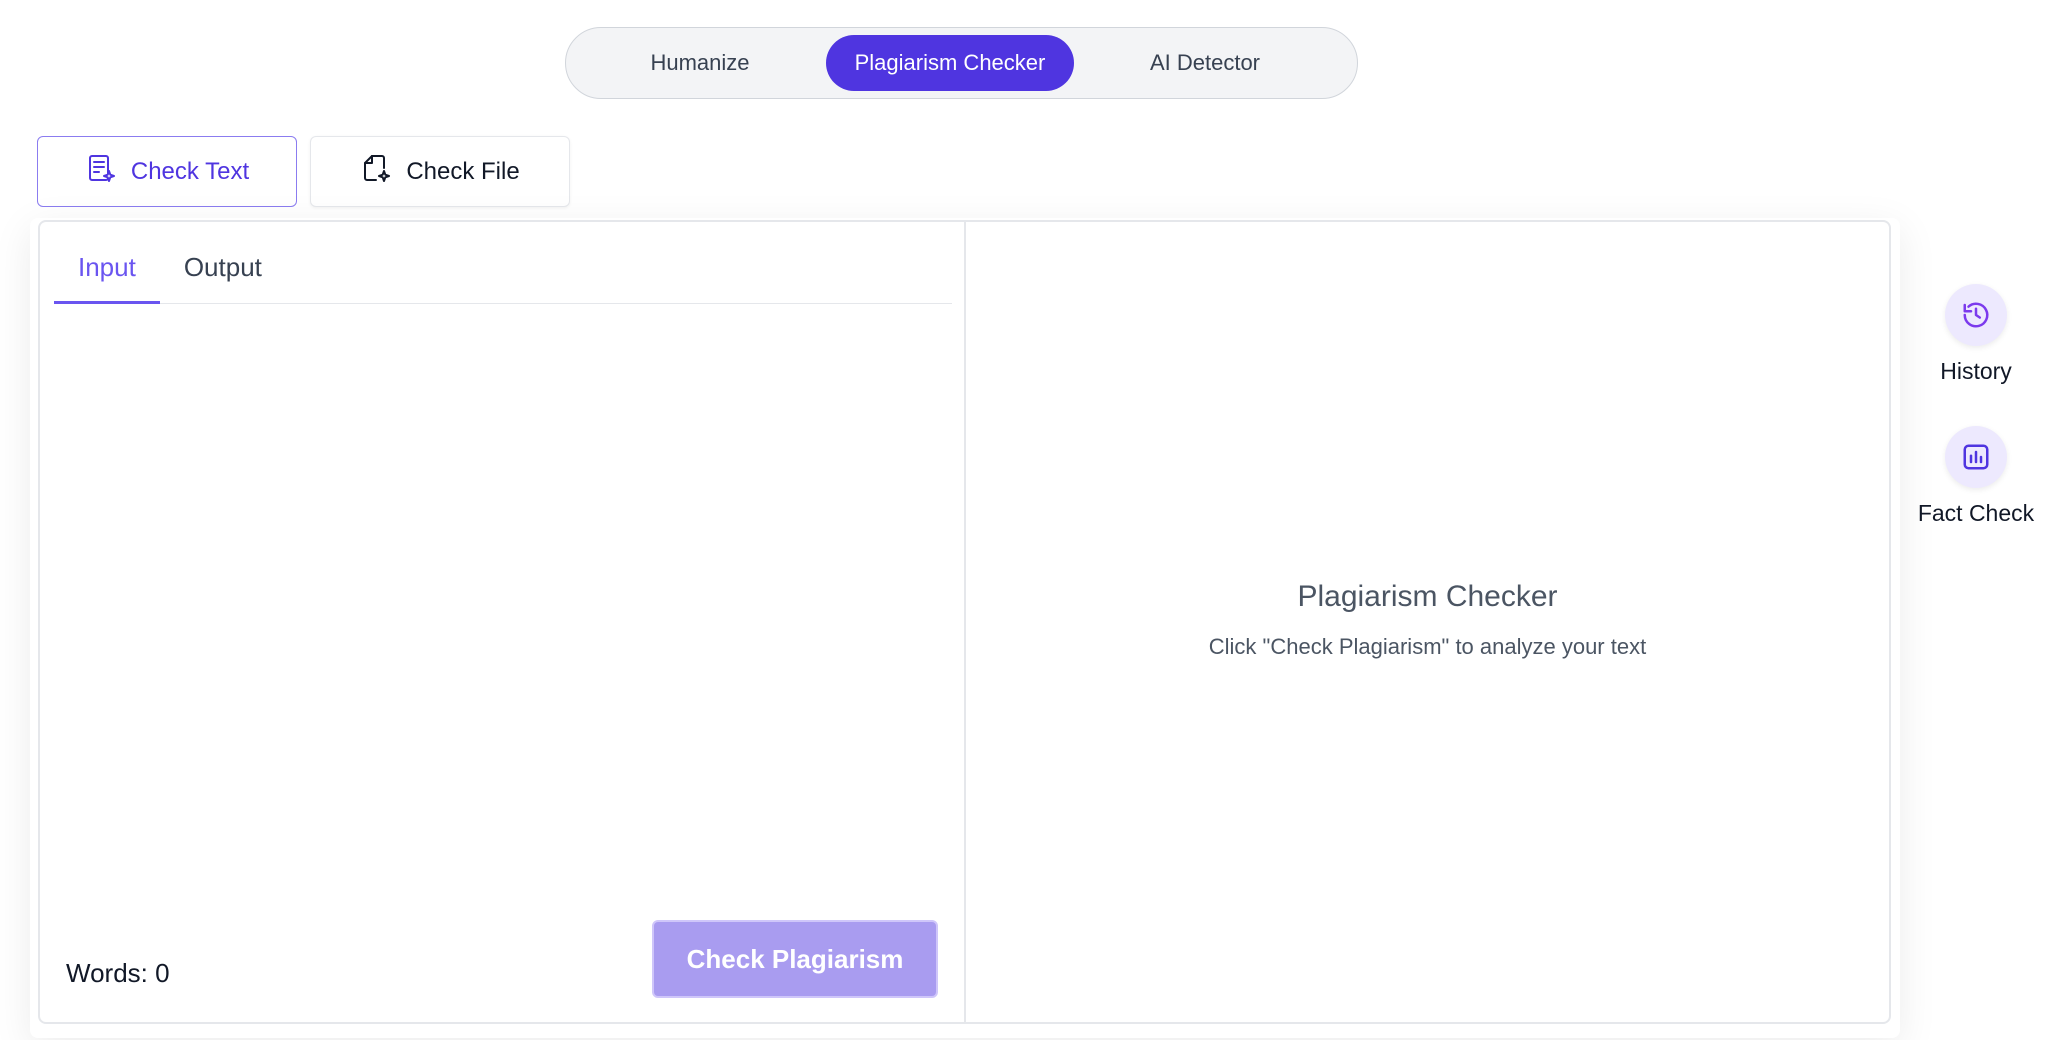  Describe the element at coordinates (1205, 63) in the screenshot. I see `mode-ai-detector-button: AI Detector` at that location.